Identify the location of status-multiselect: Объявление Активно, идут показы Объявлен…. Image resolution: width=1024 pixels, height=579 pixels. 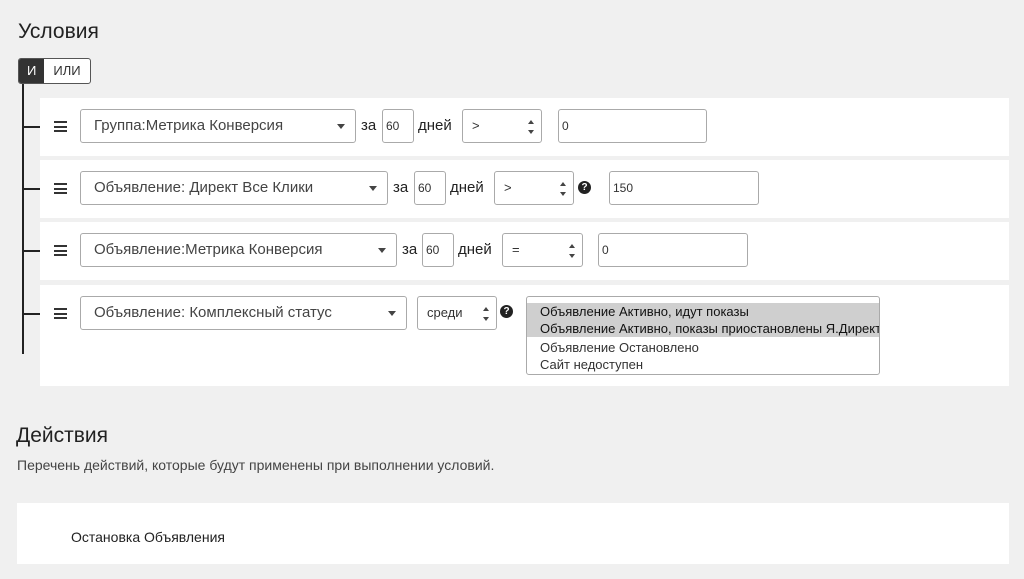
(703, 335).